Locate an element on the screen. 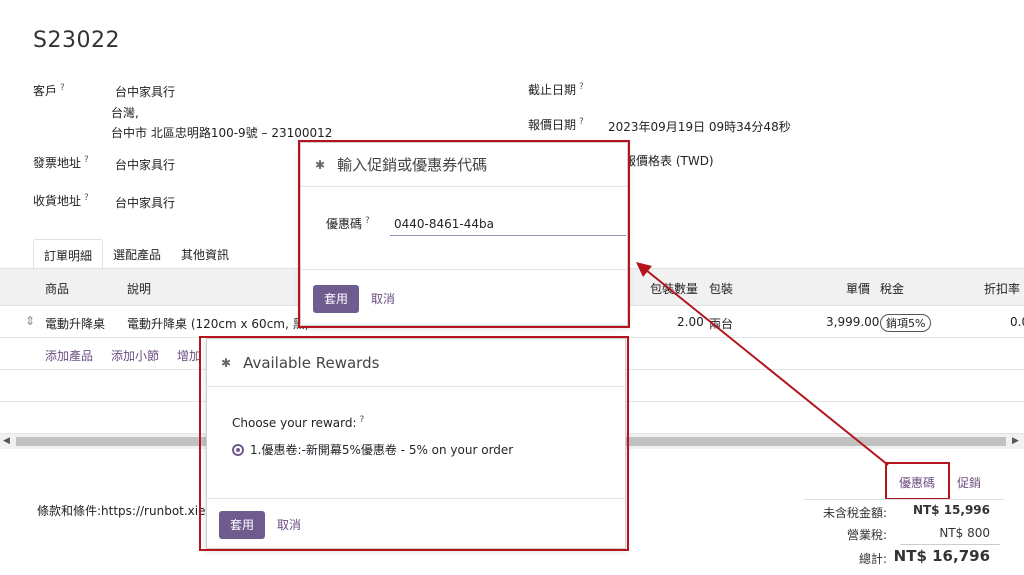 This screenshot has width=1024, height=575. annotation-highlight-box is located at coordinates (464, 234).